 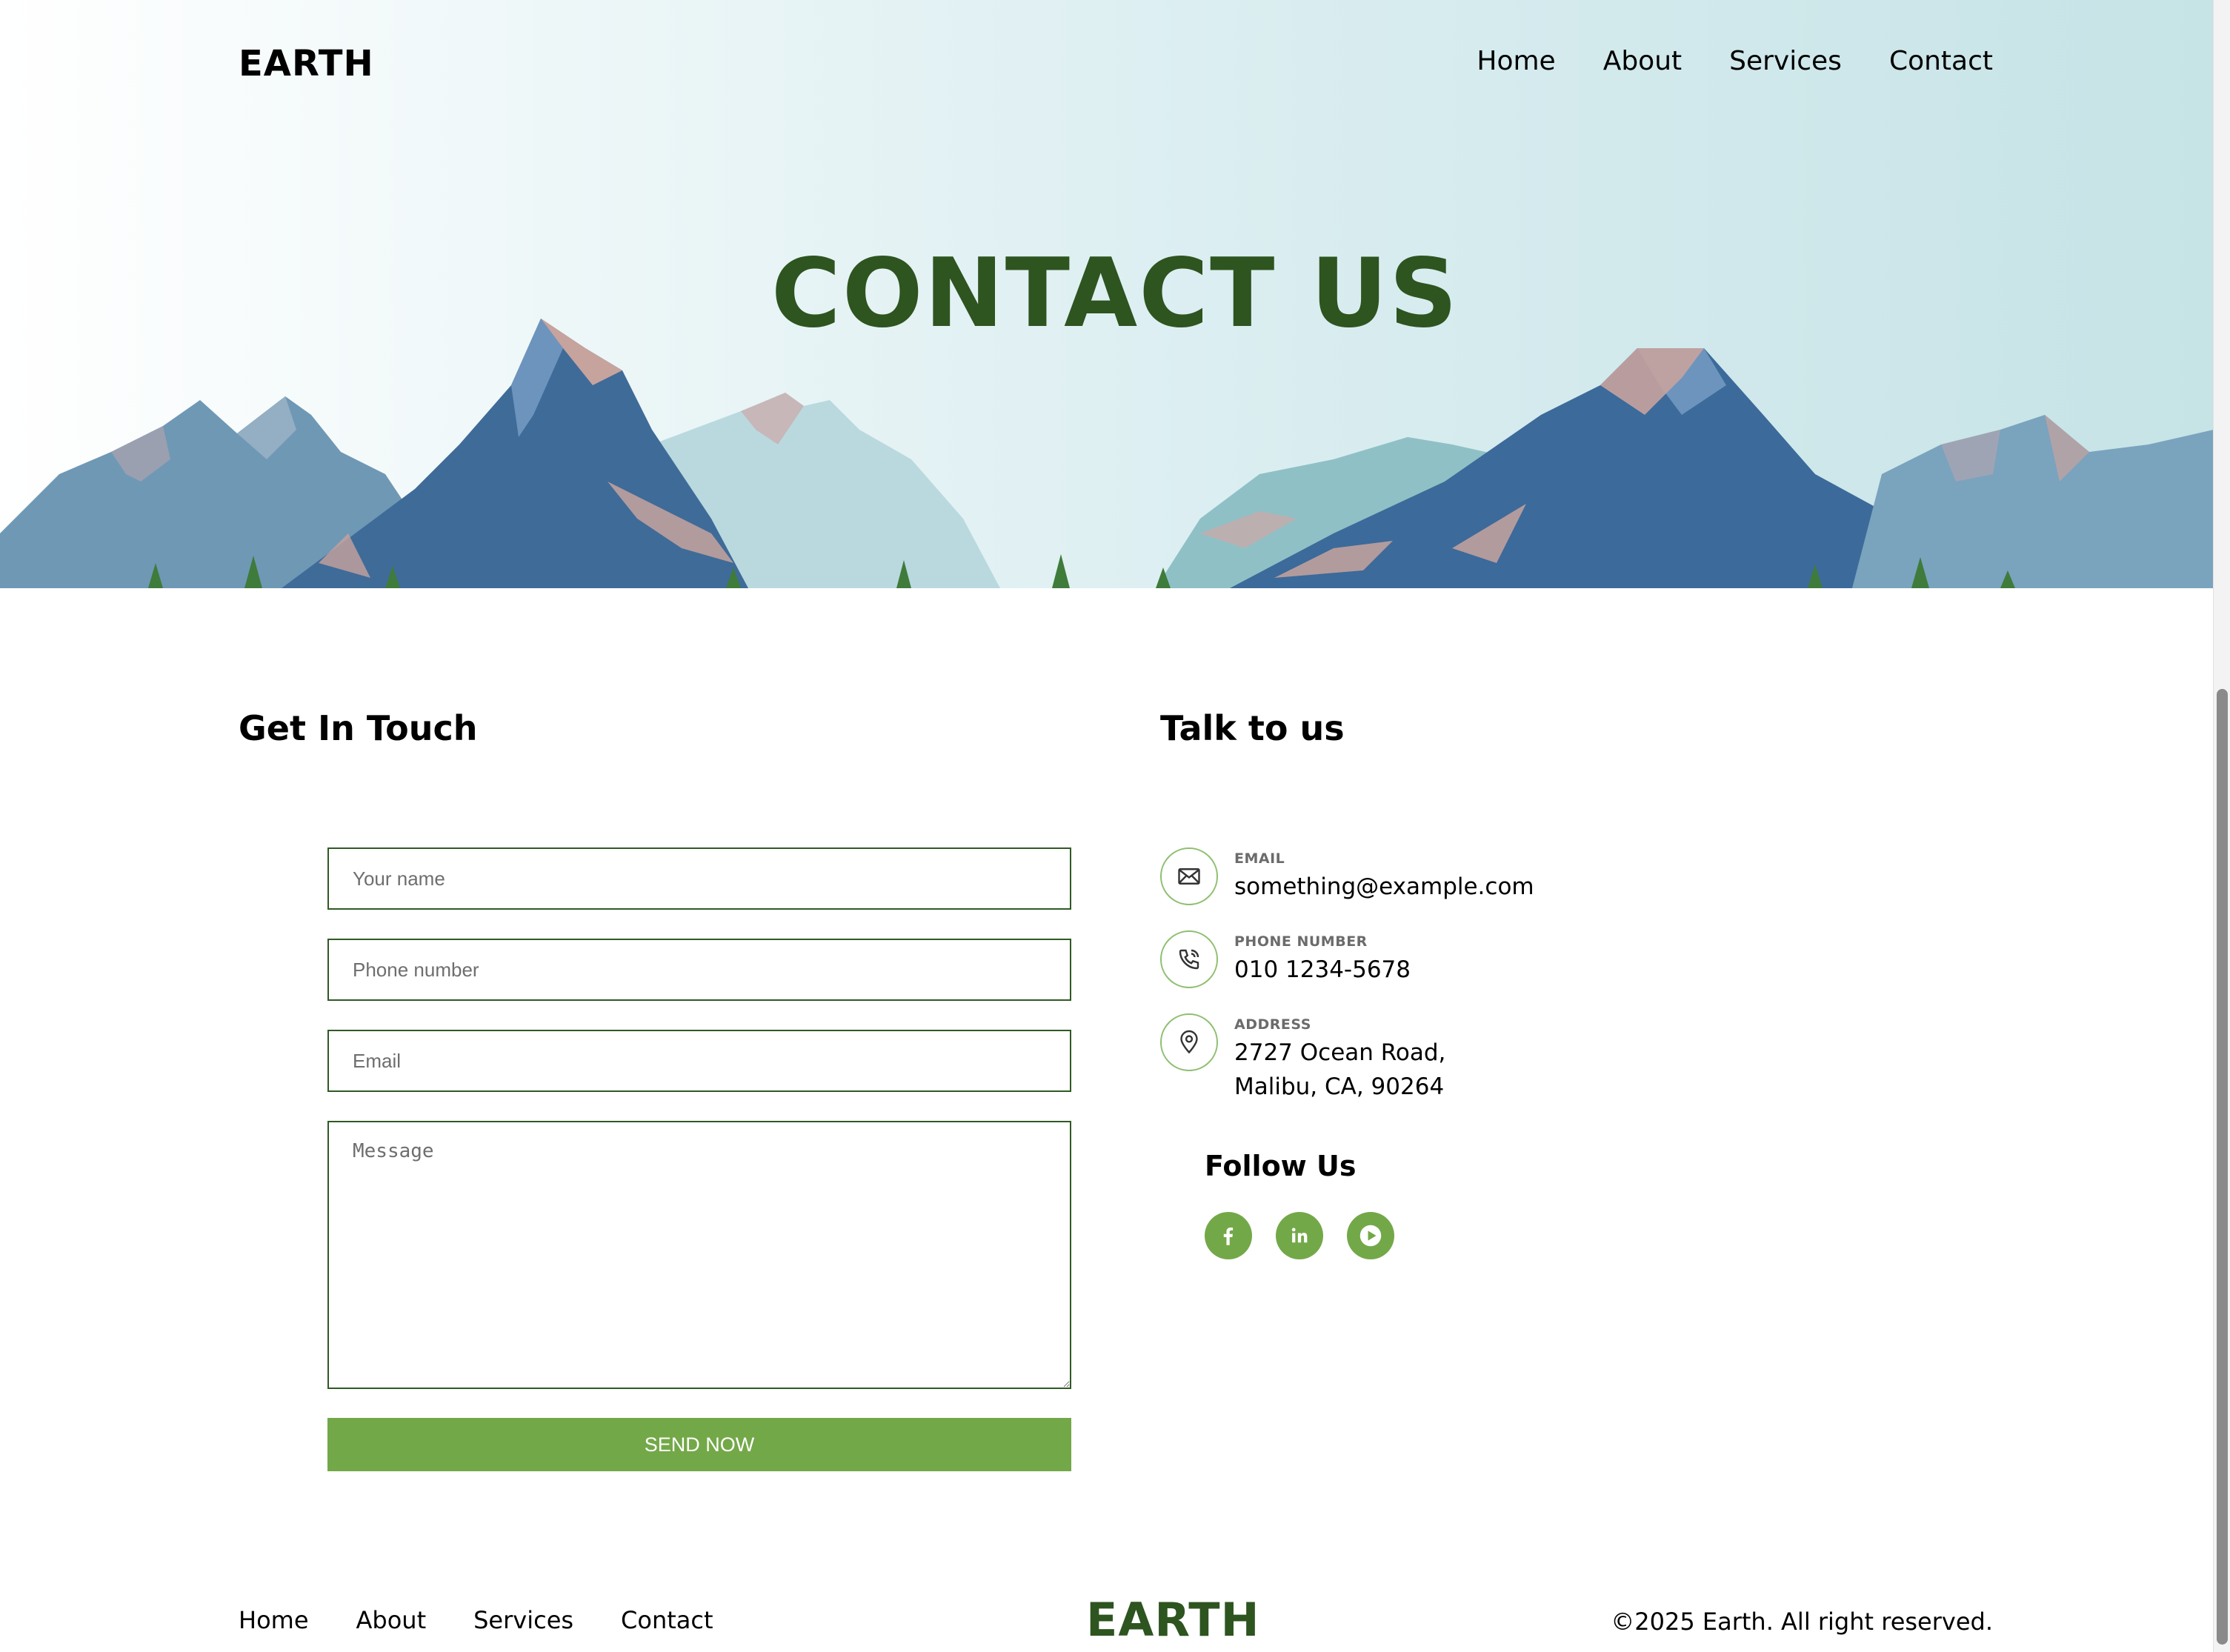 I want to click on email-label: EMAIL, so click(x=1259, y=858).